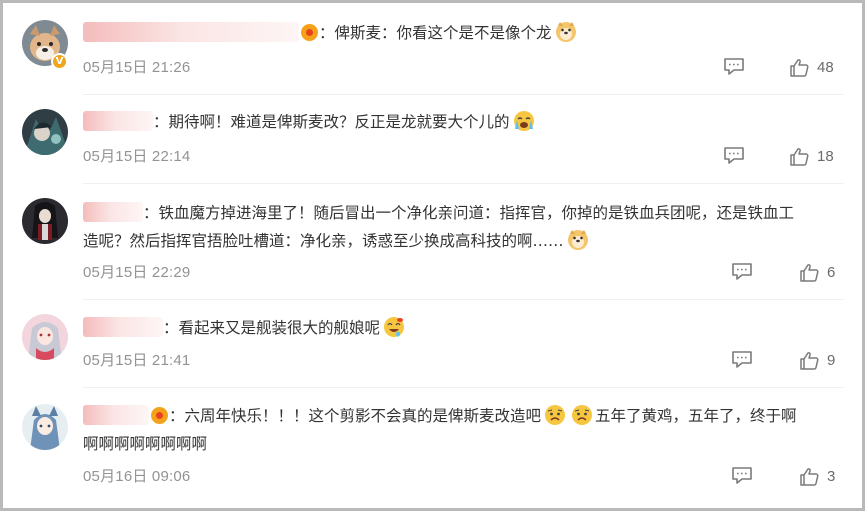 The height and width of the screenshot is (511, 865). What do you see at coordinates (137, 67) in the screenshot?
I see `comment-timestamp: 05月15日 21:26` at bounding box center [137, 67].